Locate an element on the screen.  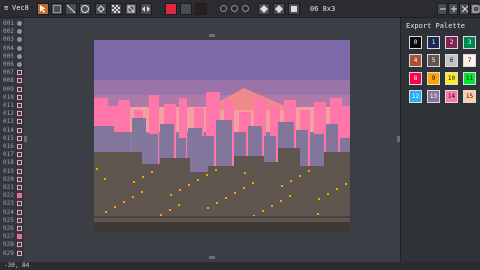
palette-swatch: 3 is located at coordinates (469, 42).